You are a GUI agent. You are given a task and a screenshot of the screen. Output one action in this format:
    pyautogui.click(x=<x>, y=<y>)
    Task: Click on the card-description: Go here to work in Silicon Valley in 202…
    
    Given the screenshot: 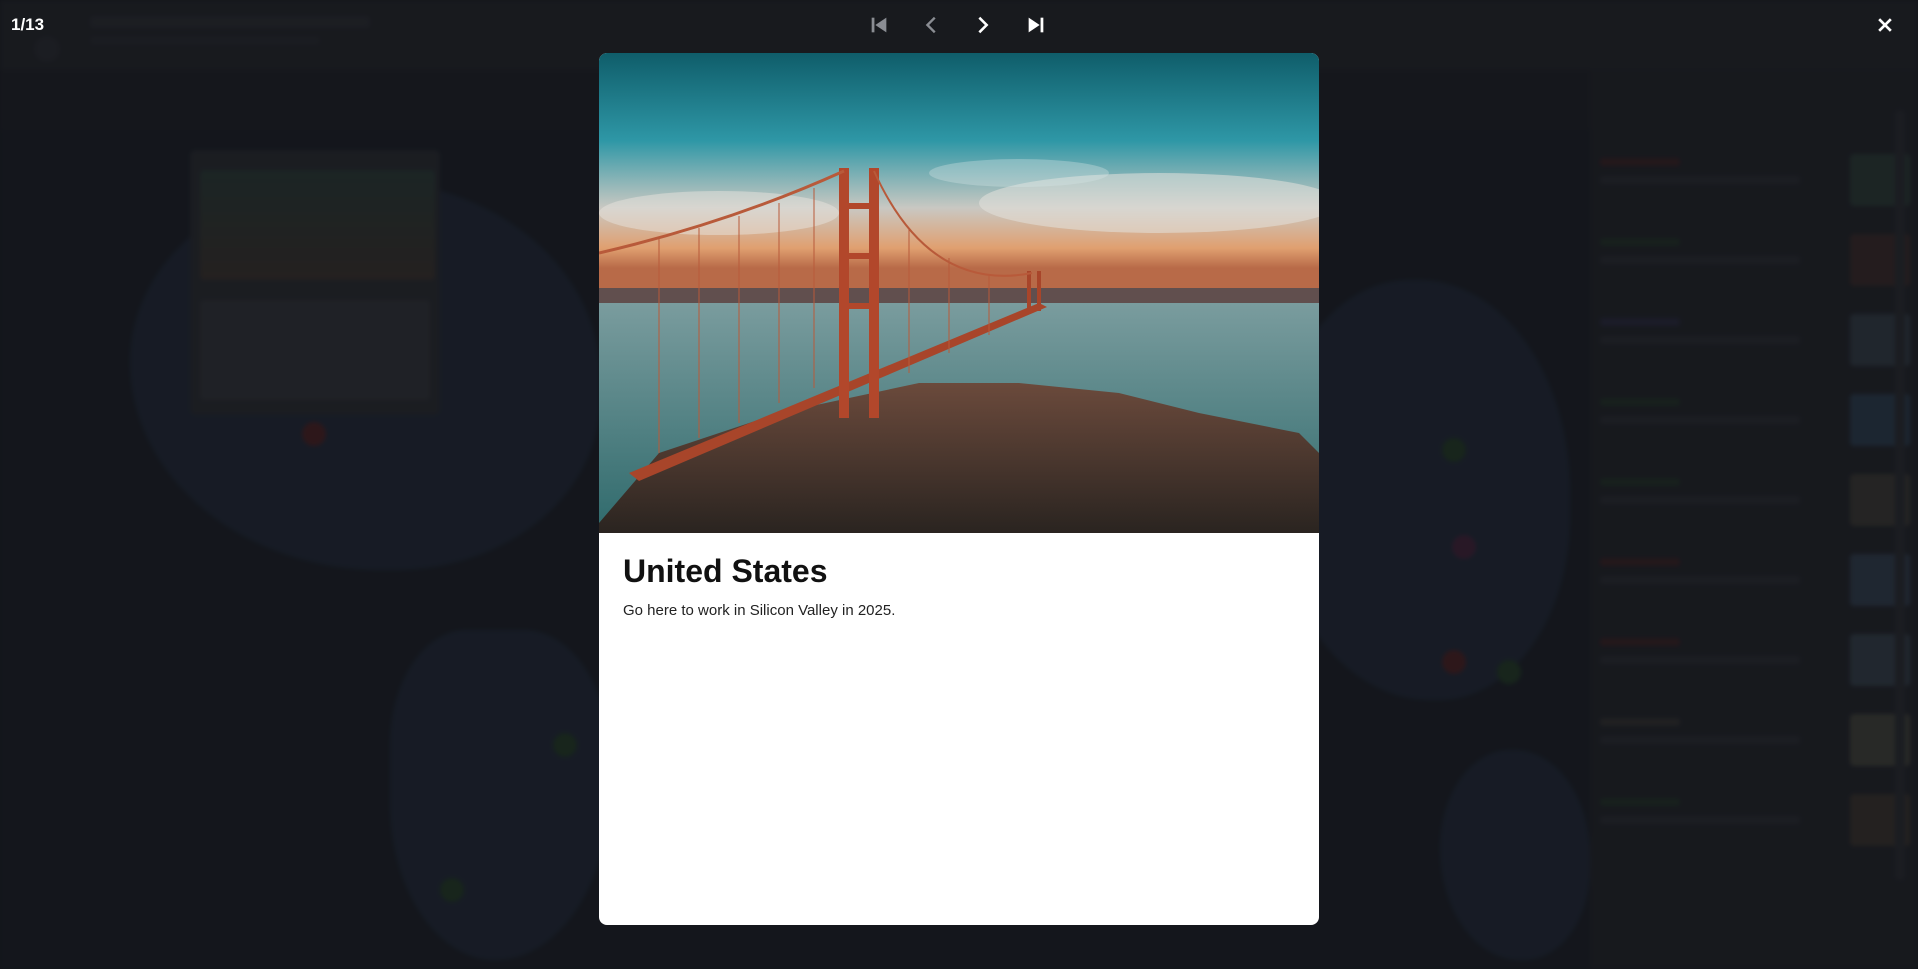 What is the action you would take?
    pyautogui.click(x=759, y=610)
    